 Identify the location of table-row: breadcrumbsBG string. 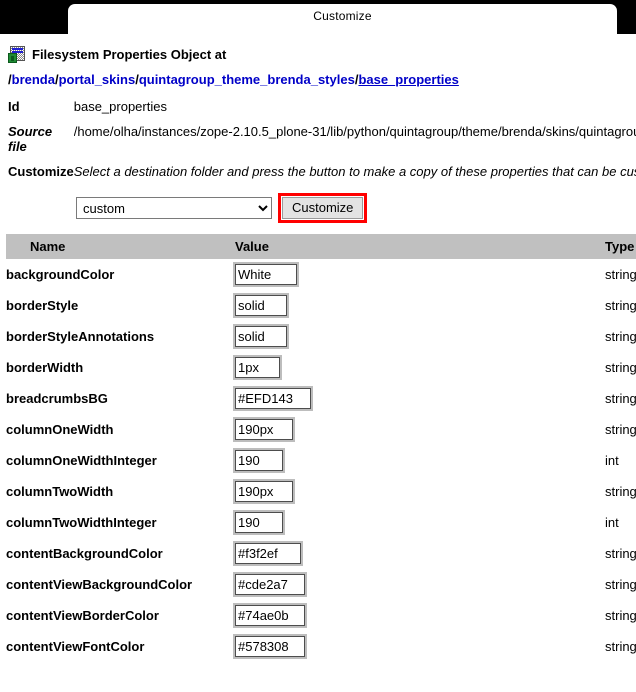
(321, 398).